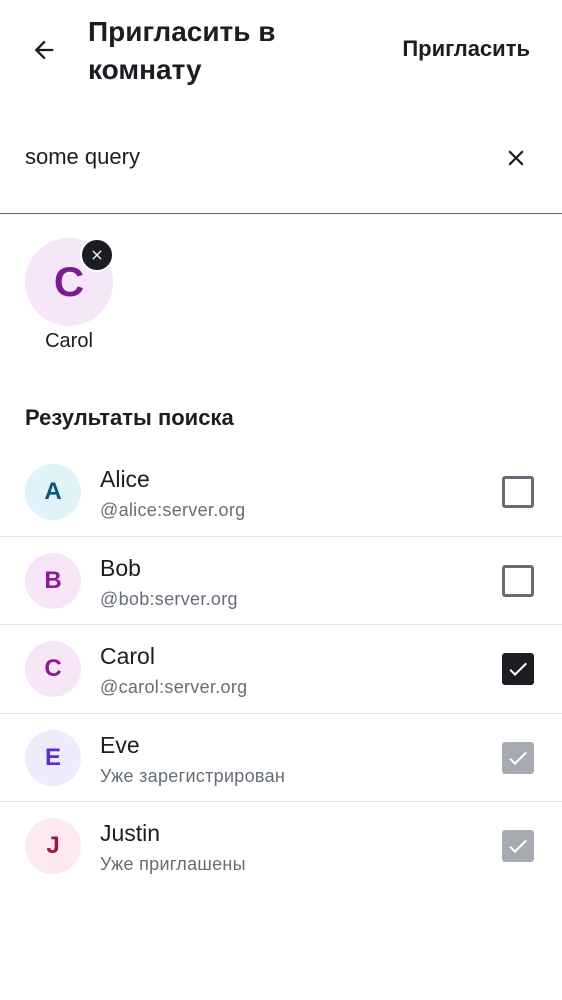 Image resolution: width=562 pixels, height=1000 pixels. What do you see at coordinates (281, 581) in the screenshot?
I see `list-item: B Bob @bob:server.org` at bounding box center [281, 581].